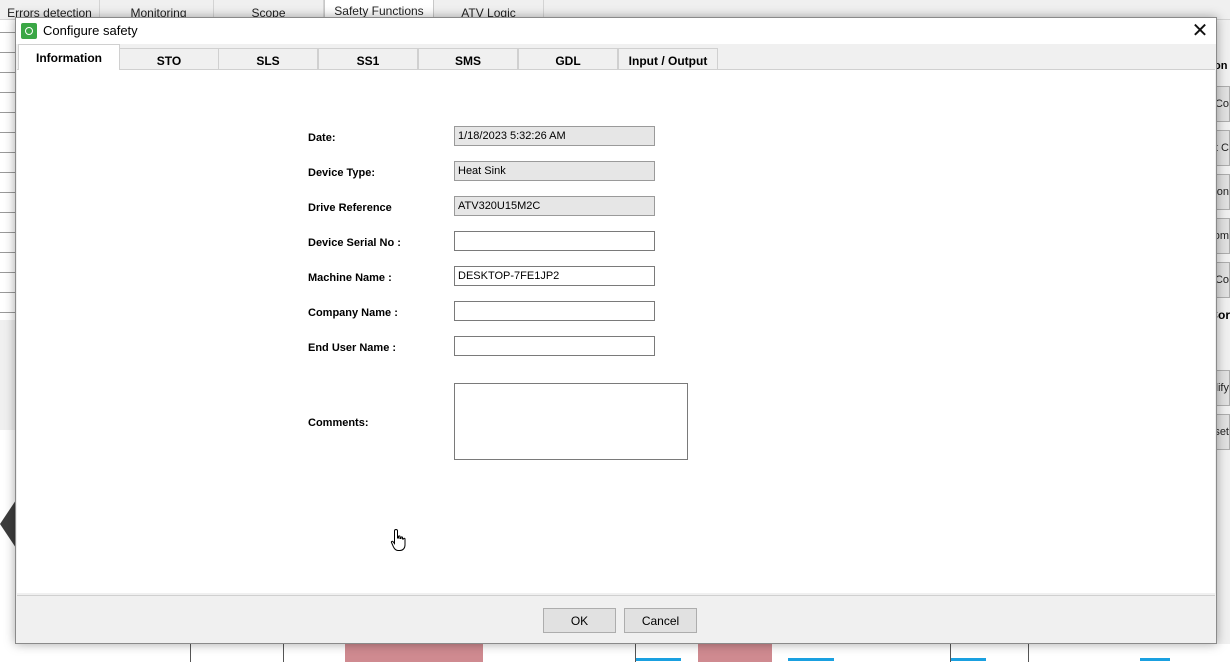 This screenshot has height=662, width=1230. I want to click on app-logo-icon, so click(29, 31).